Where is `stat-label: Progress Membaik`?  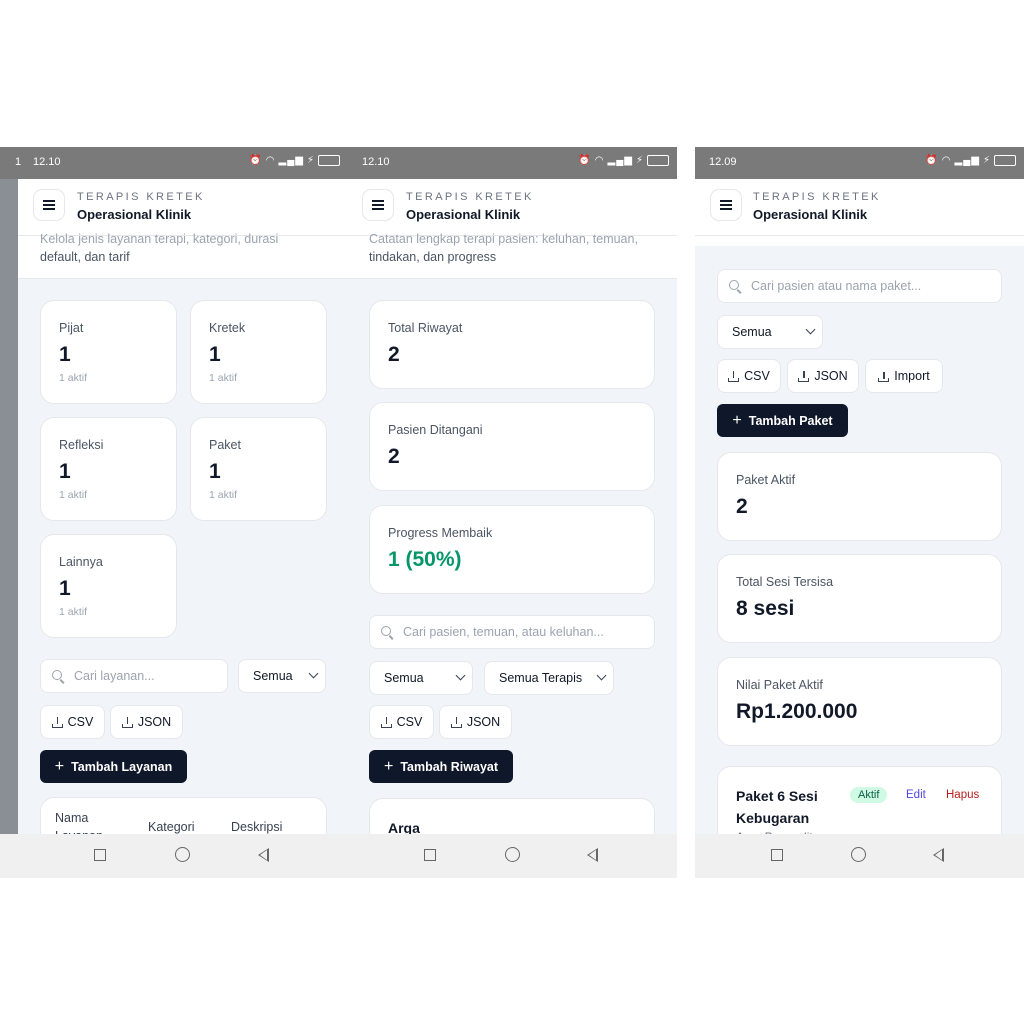
stat-label: Progress Membaik is located at coordinates (440, 533).